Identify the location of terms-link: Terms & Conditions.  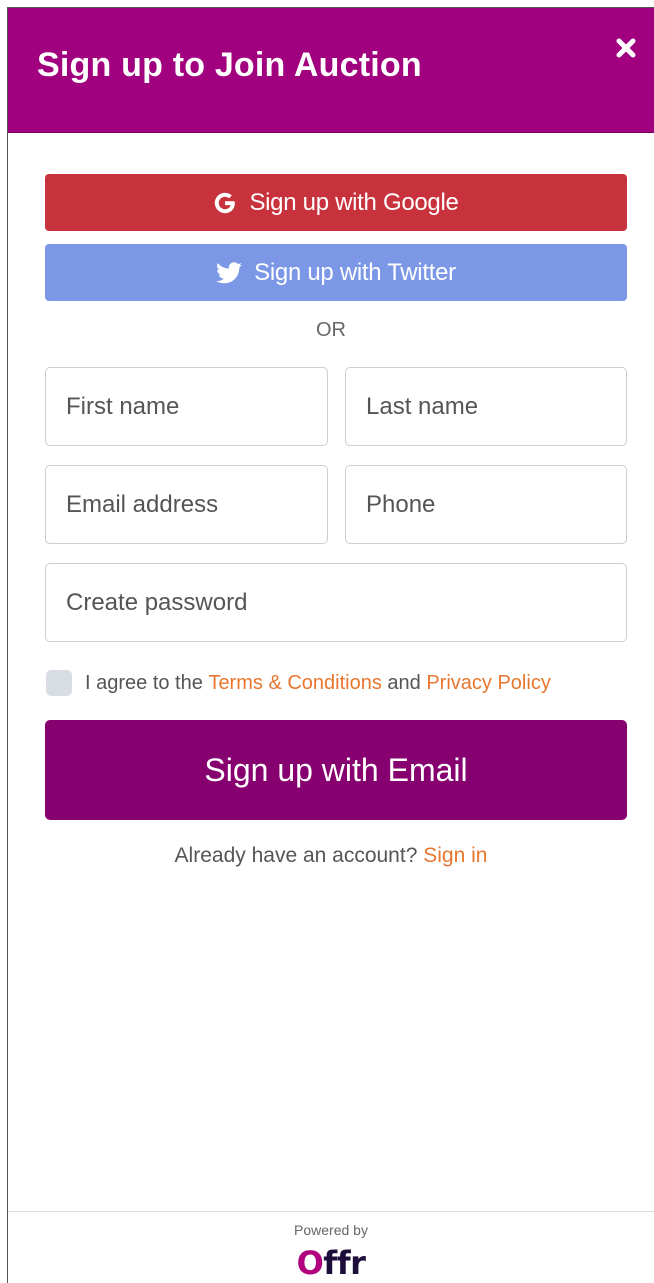
(294, 683).